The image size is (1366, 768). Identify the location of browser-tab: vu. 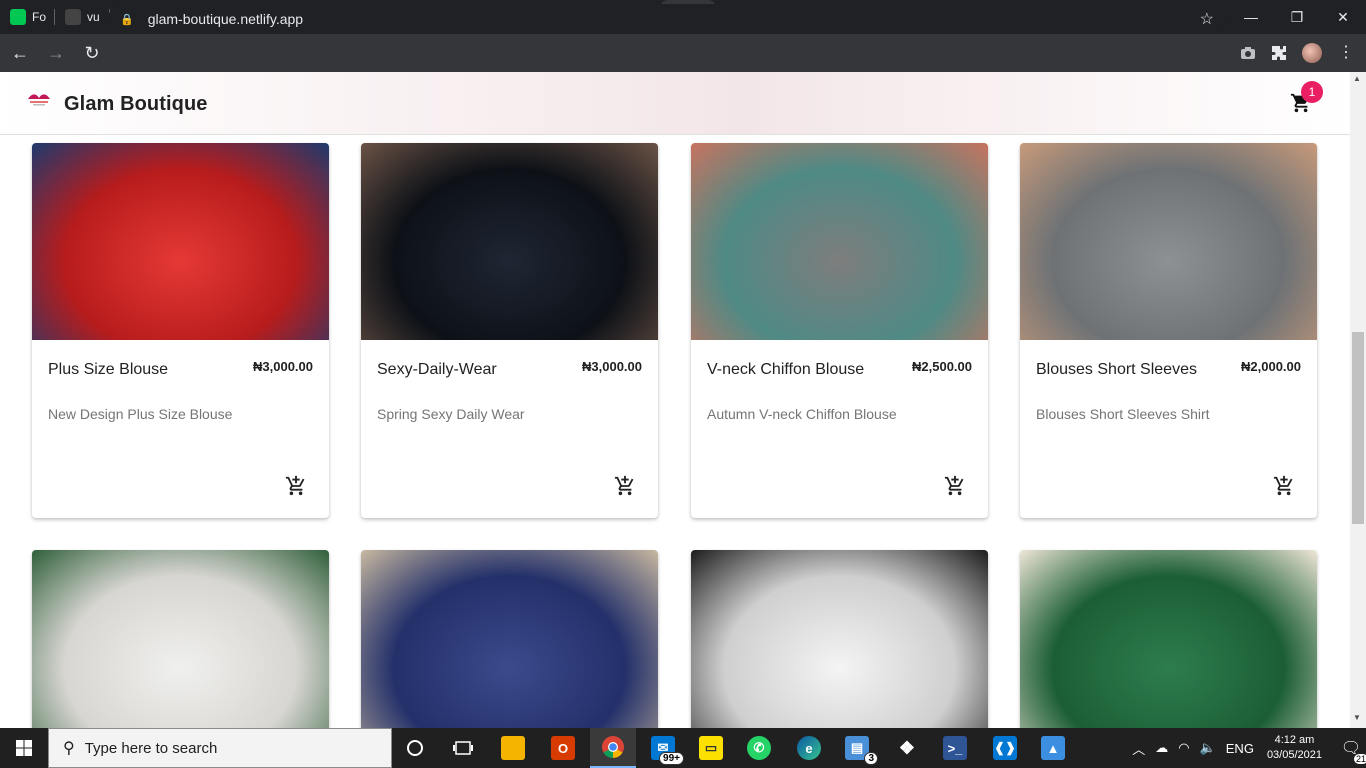
(82, 17).